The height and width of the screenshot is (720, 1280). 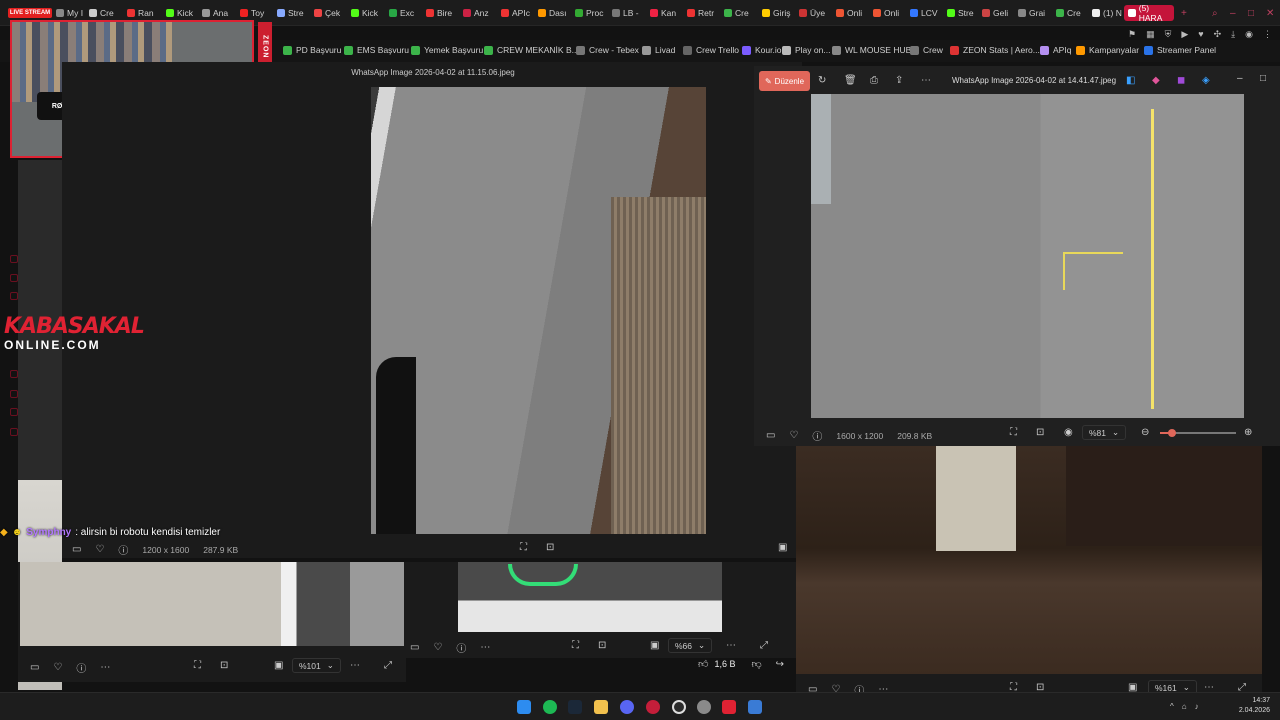 I want to click on browser-tab: Geli, so click(x=995, y=13).